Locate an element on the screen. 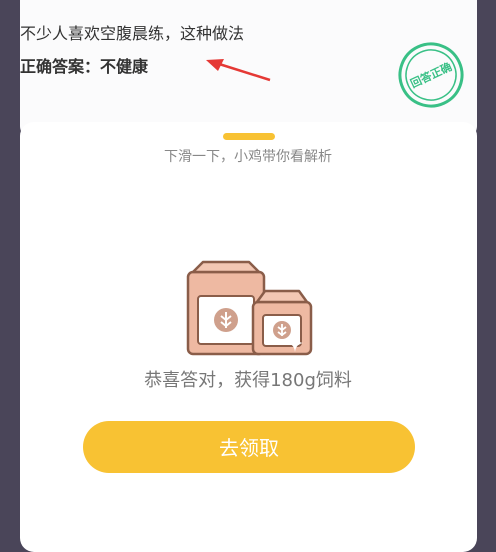 The height and width of the screenshot is (552, 496). stamp-text: 回答正确 is located at coordinates (431, 74).